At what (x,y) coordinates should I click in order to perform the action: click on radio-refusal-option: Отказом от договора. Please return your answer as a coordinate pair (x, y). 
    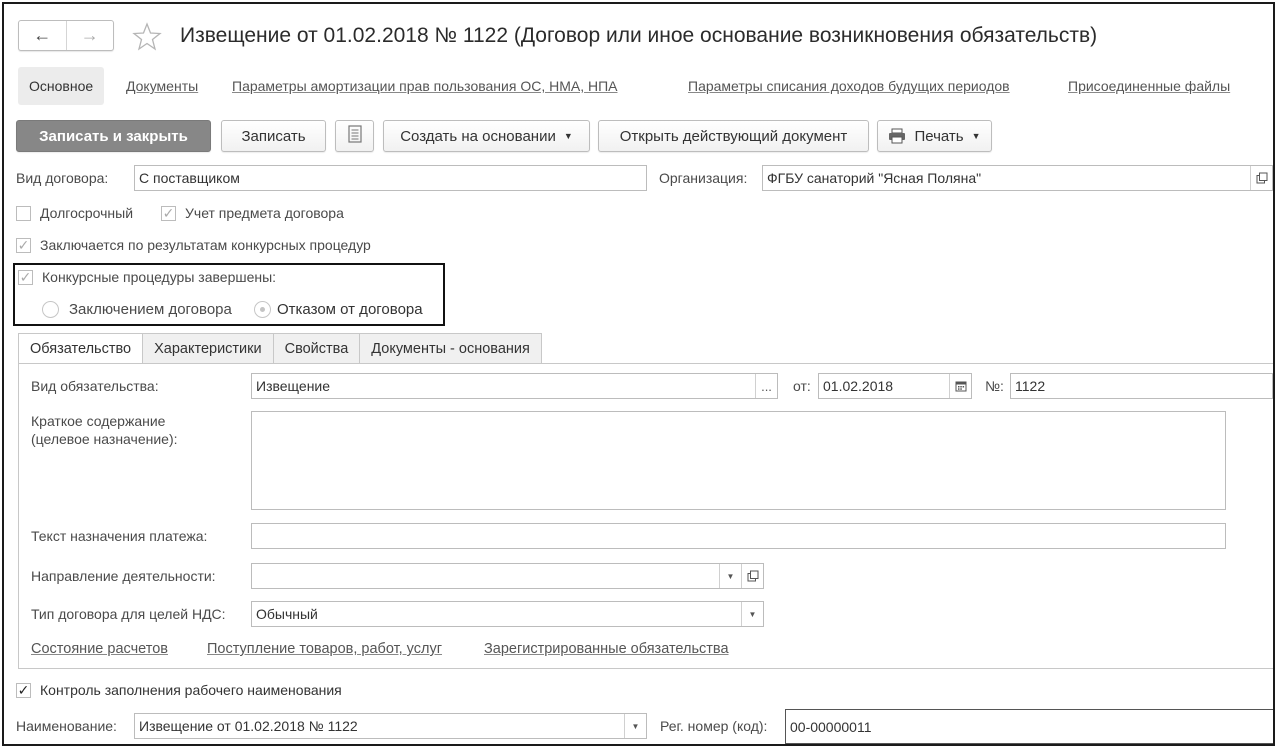
    Looking at the image, I should click on (338, 309).